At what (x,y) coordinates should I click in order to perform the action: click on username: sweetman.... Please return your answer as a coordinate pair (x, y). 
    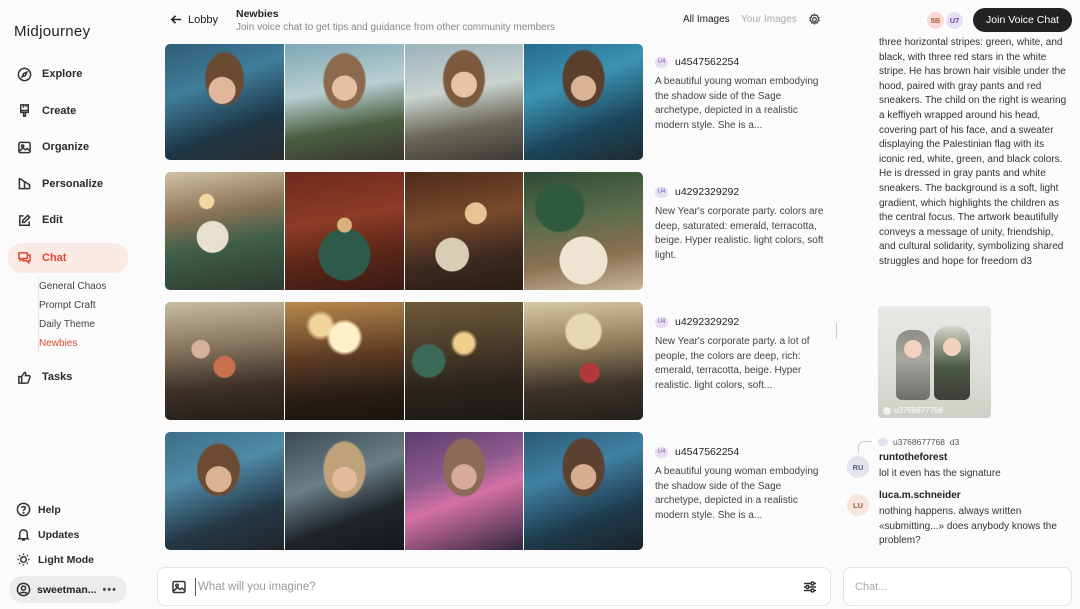
    Looking at the image, I should click on (67, 589).